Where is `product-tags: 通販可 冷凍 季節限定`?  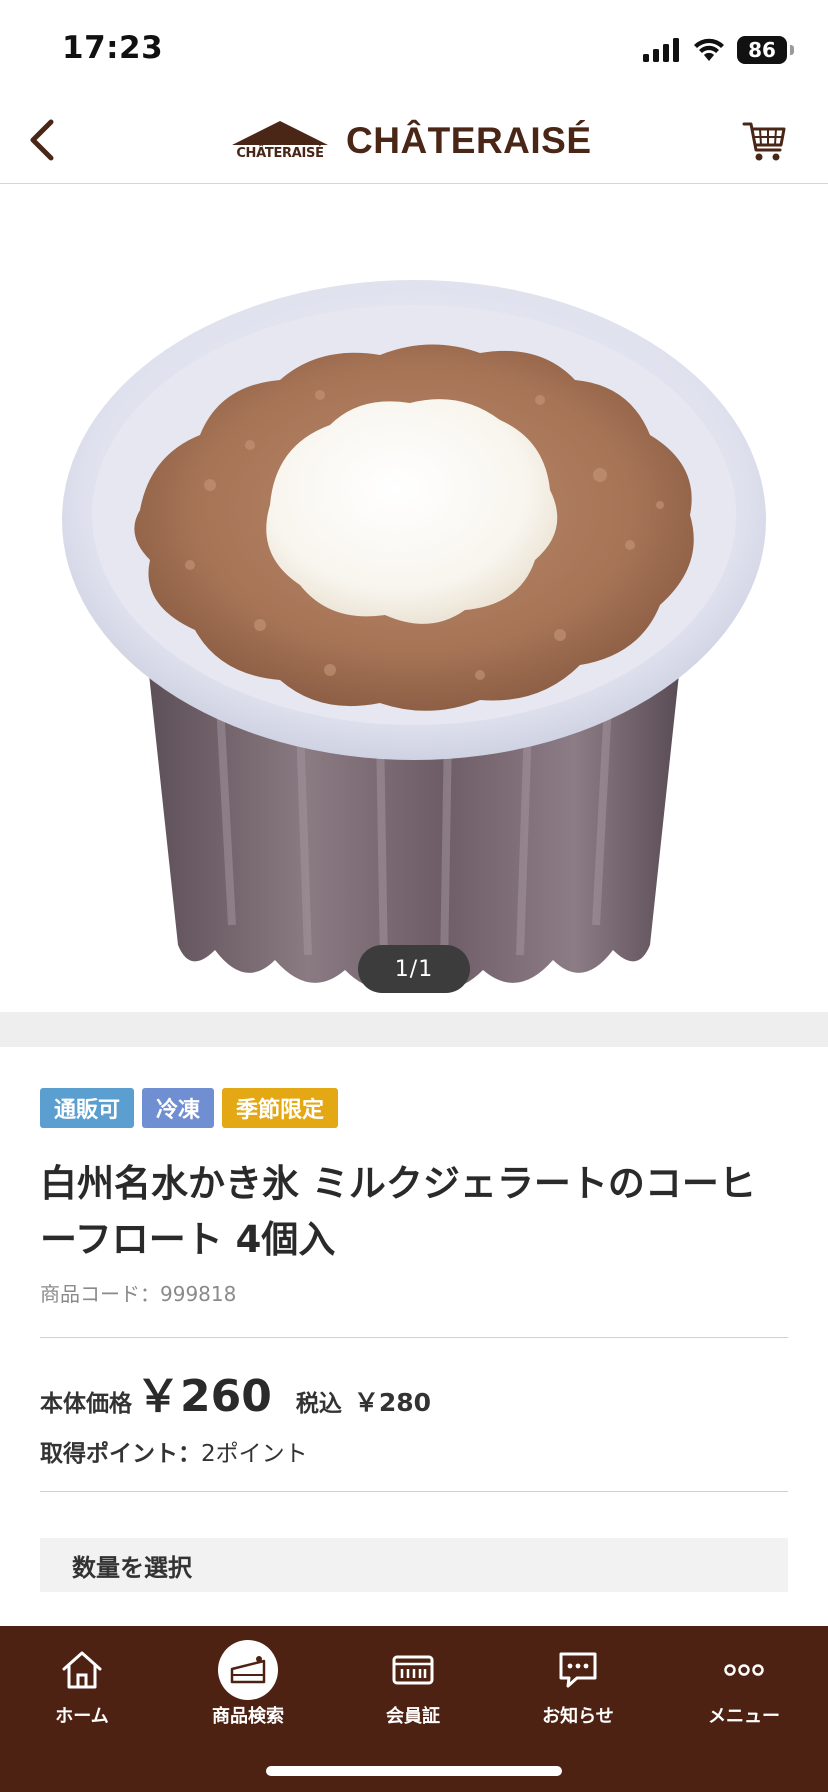 product-tags: 通販可 冷凍 季節限定 is located at coordinates (414, 1108).